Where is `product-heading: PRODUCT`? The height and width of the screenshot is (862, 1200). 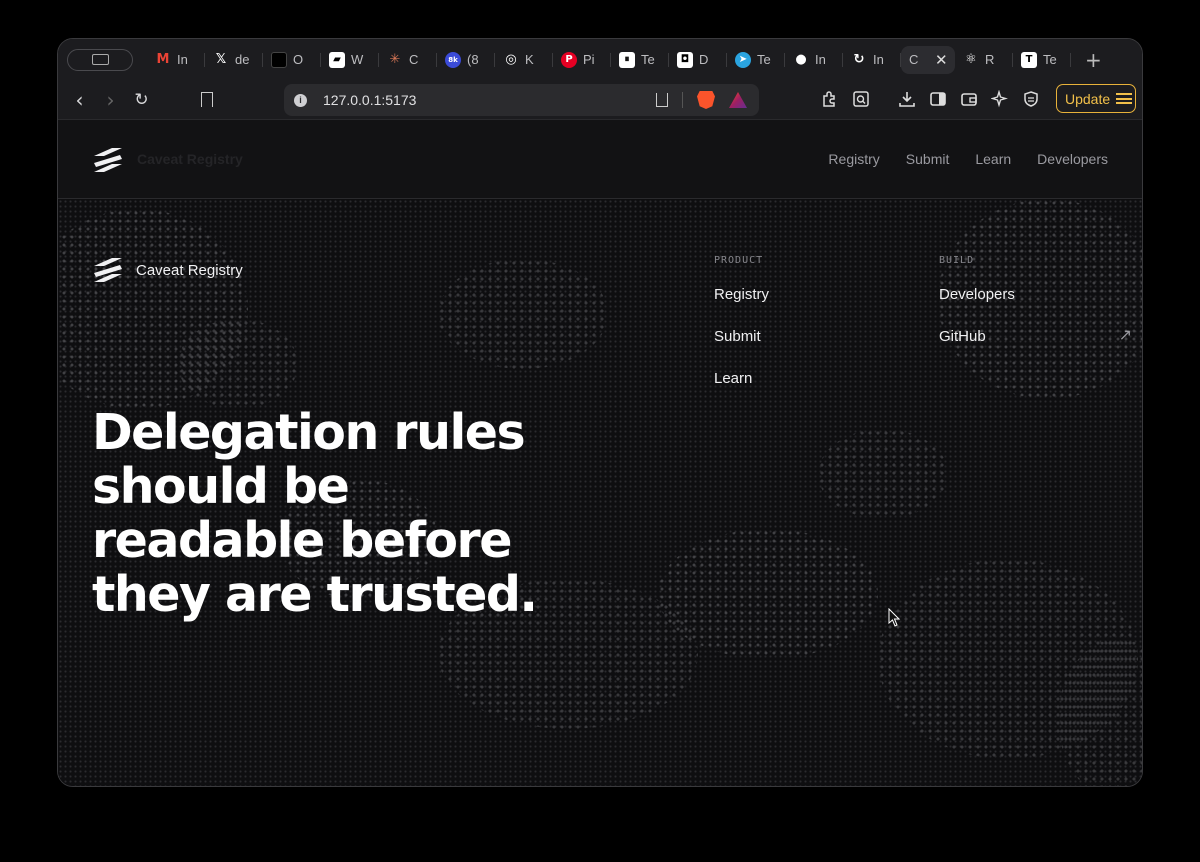
product-heading: PRODUCT is located at coordinates (739, 260).